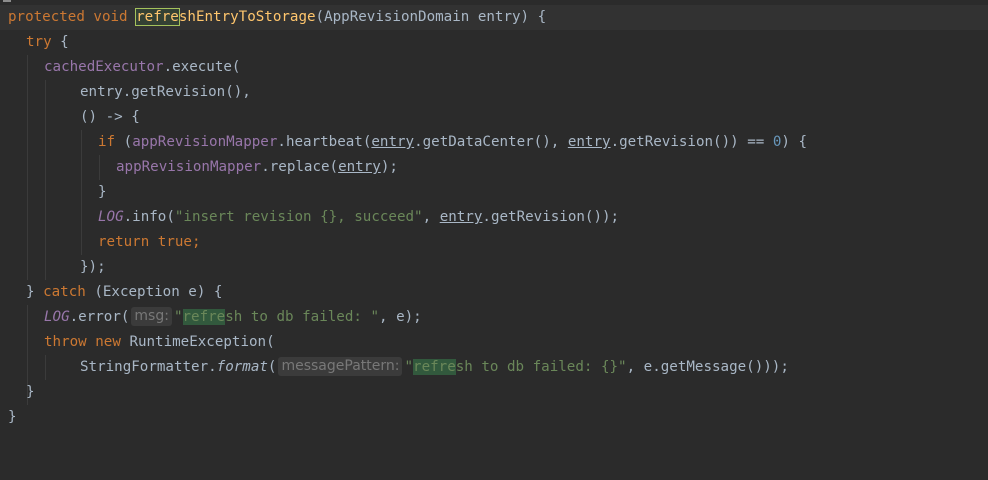  What do you see at coordinates (298, 217) in the screenshot?
I see `string-literal: "insert revision {}, succeed"` at bounding box center [298, 217].